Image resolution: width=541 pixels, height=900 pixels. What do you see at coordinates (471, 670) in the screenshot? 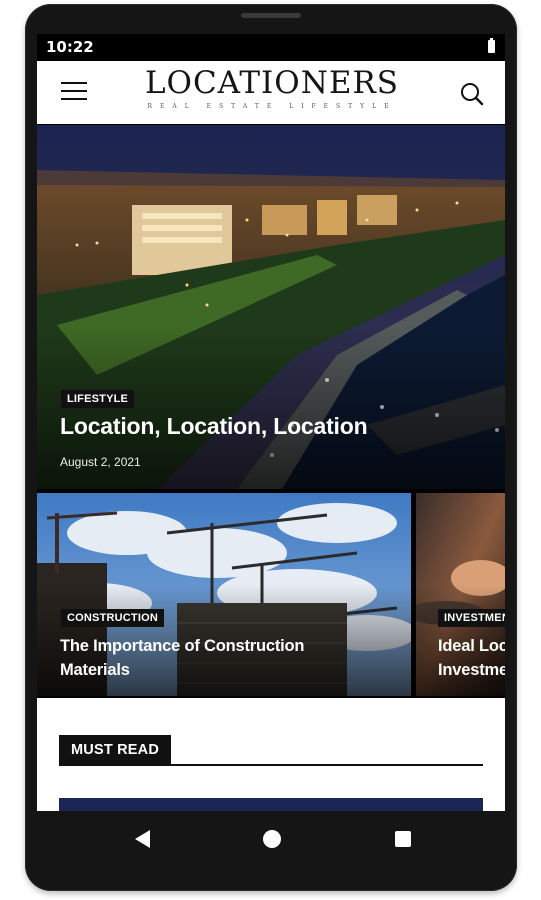
I see `card-title-line-2: Investment` at bounding box center [471, 670].